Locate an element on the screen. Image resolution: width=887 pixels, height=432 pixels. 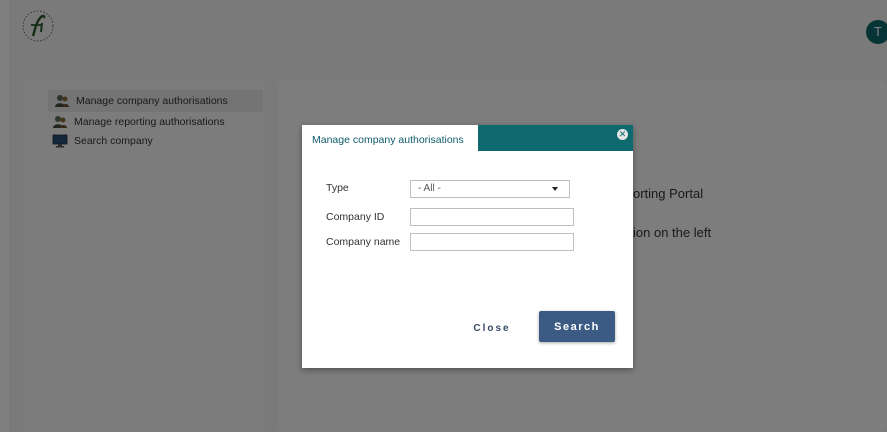
company-id-label: Company ID is located at coordinates (355, 217).